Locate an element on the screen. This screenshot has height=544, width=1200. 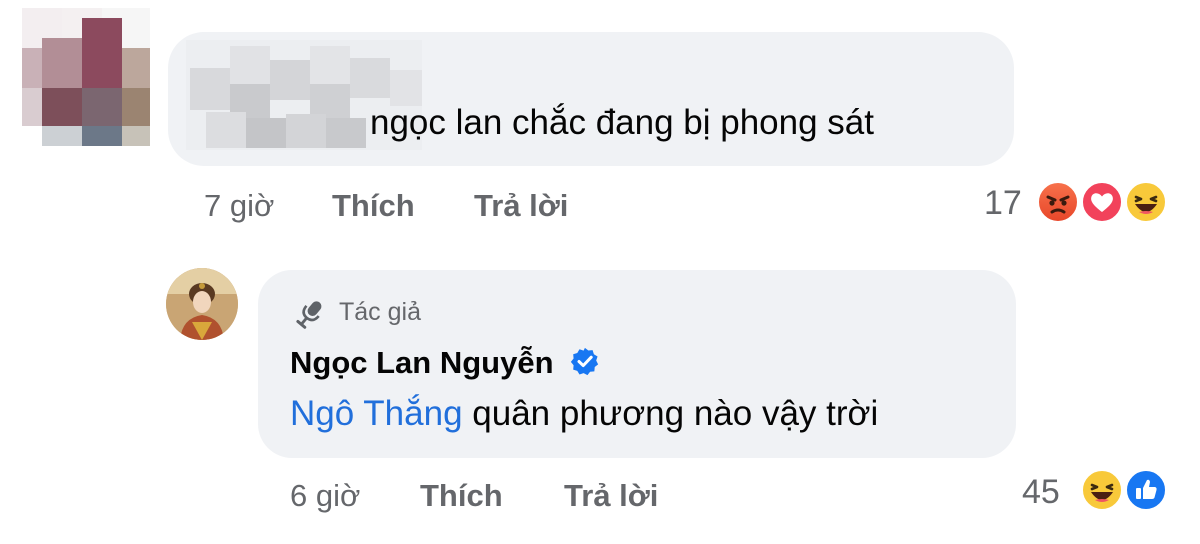
reaction-count: 17 is located at coordinates (1003, 203).